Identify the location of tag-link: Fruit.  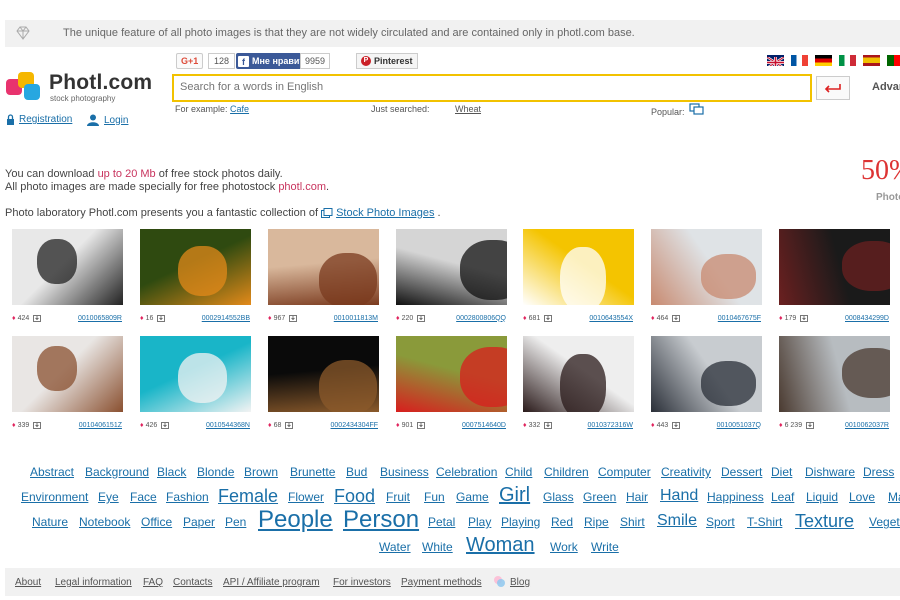
(398, 497).